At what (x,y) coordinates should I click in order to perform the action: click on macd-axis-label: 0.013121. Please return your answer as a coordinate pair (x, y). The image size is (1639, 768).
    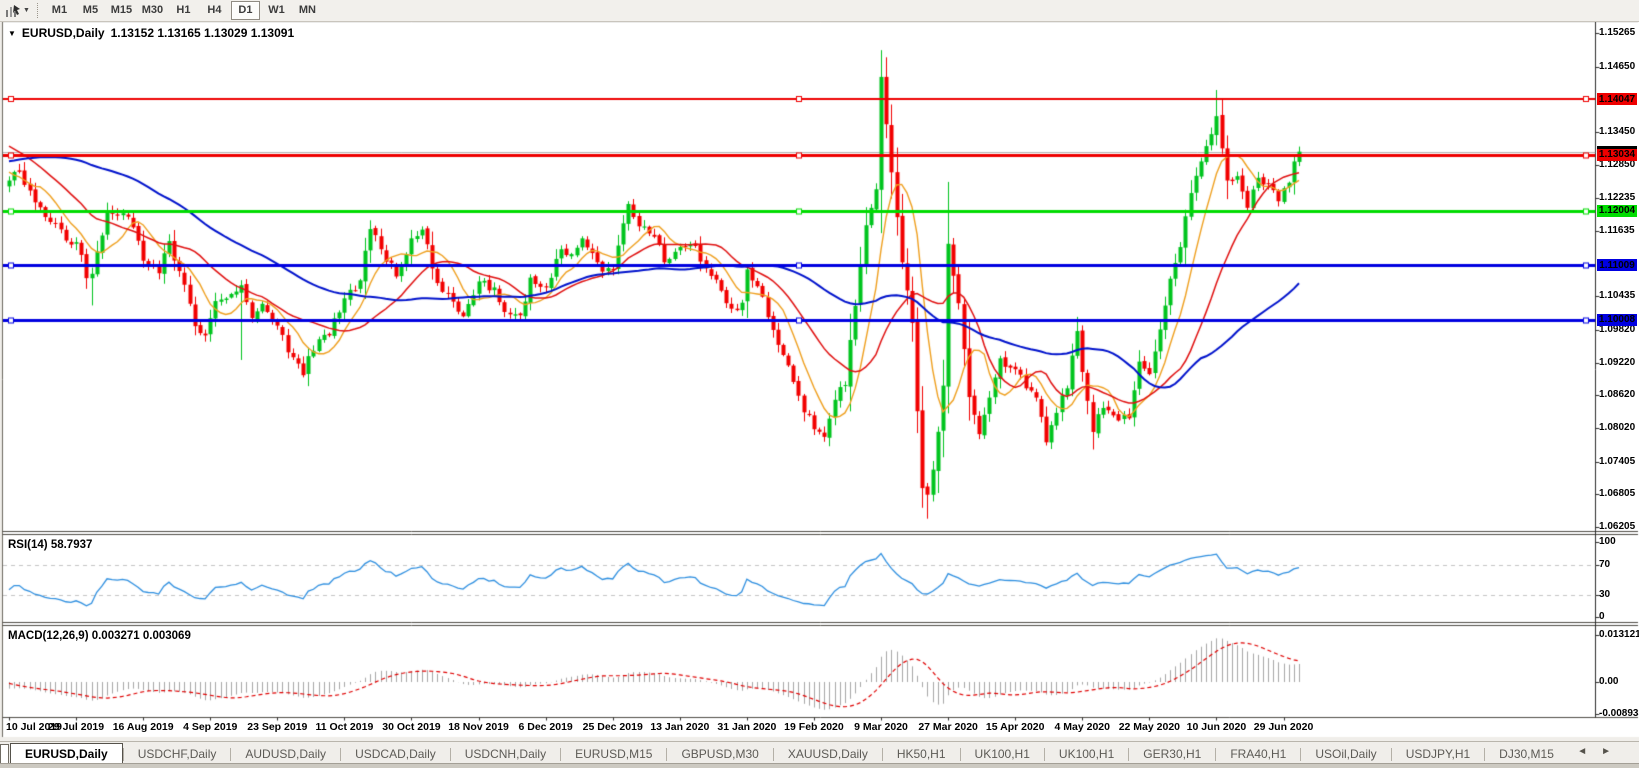
    Looking at the image, I should click on (1619, 634).